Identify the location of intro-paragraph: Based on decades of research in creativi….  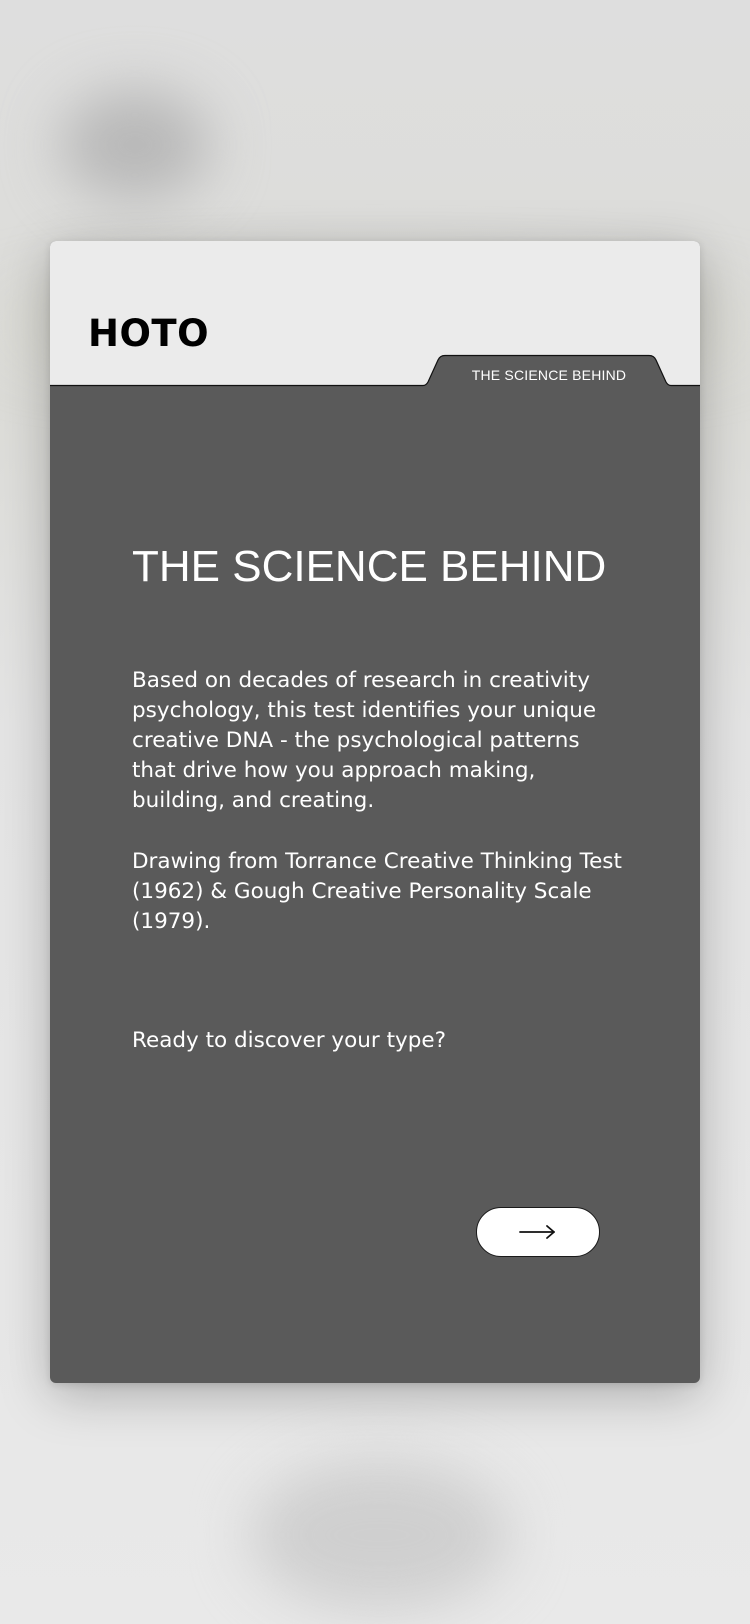
(364, 740).